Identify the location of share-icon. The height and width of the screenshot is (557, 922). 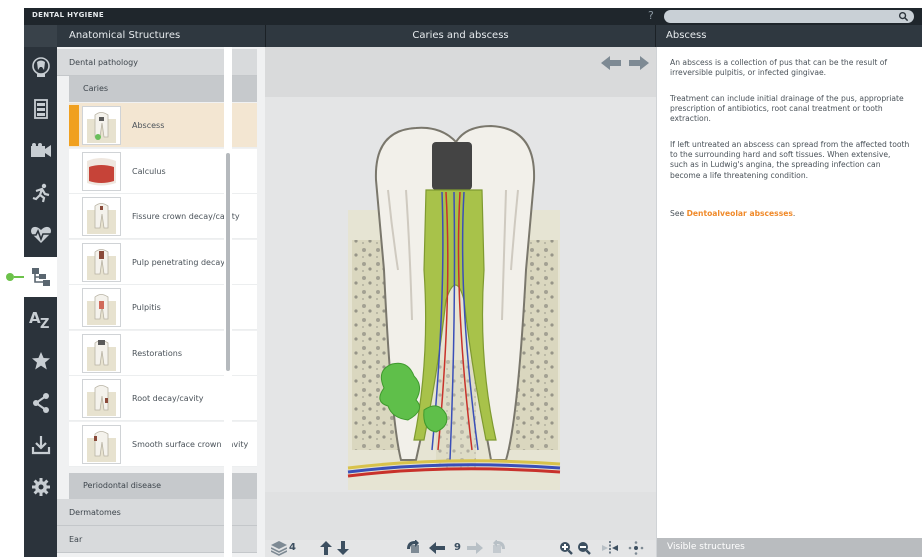
(40, 403).